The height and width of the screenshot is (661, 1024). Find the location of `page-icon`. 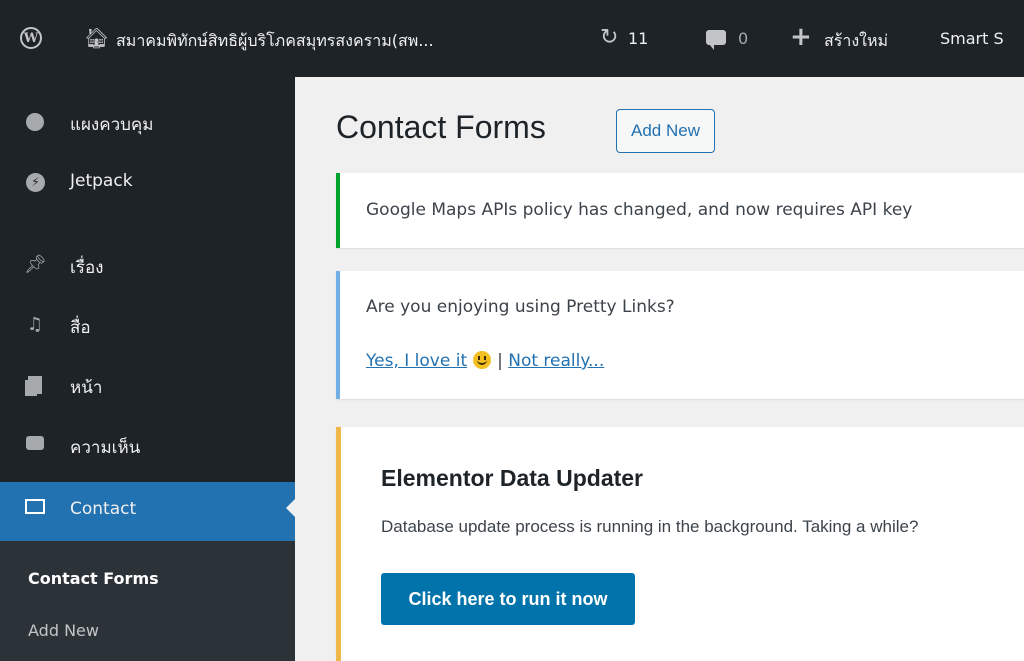

page-icon is located at coordinates (35, 385).